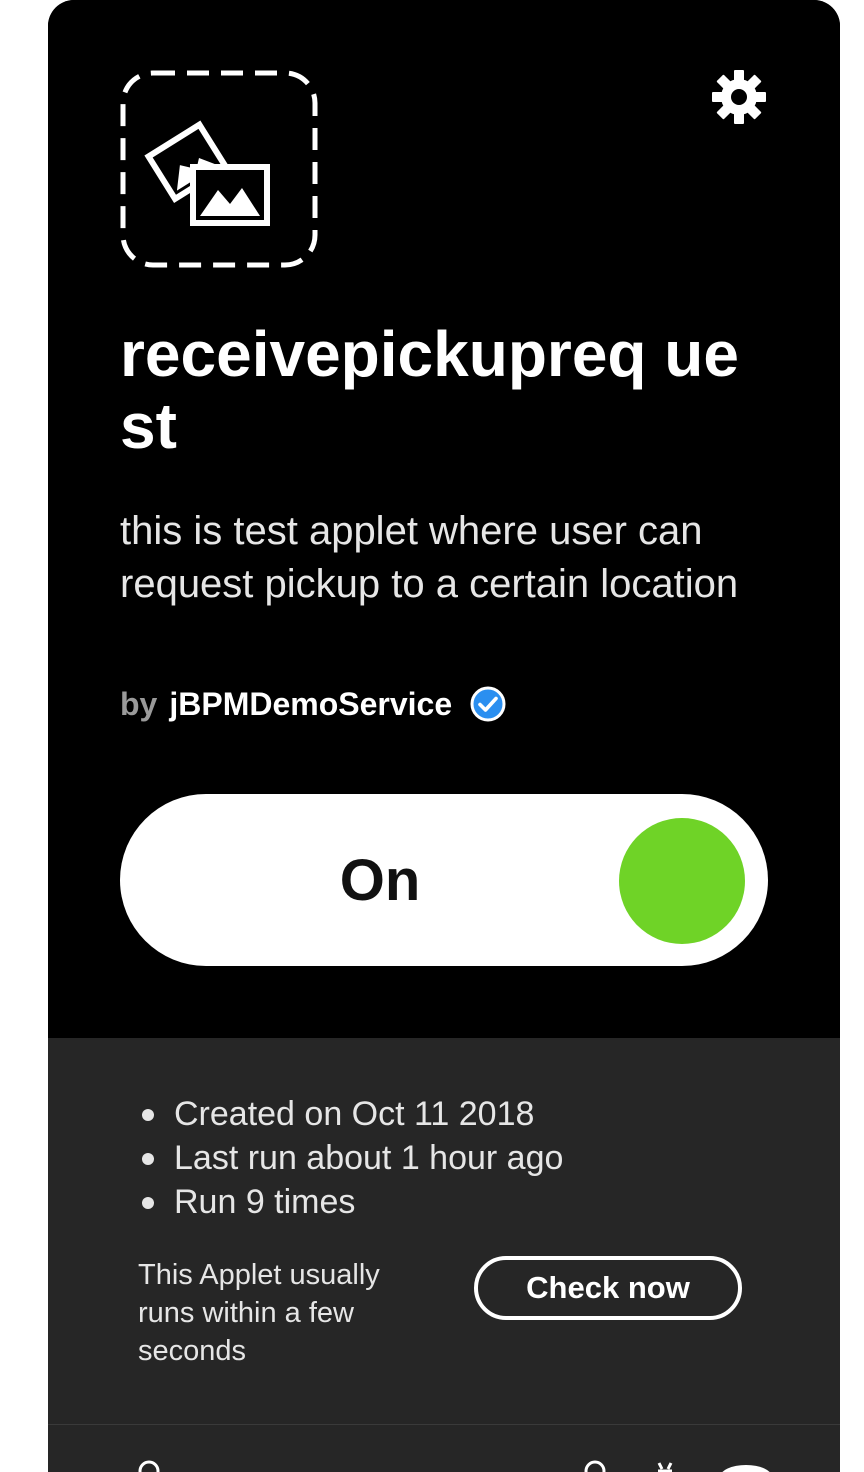  Describe the element at coordinates (444, 1448) in the screenshot. I see `footer-bar` at that location.